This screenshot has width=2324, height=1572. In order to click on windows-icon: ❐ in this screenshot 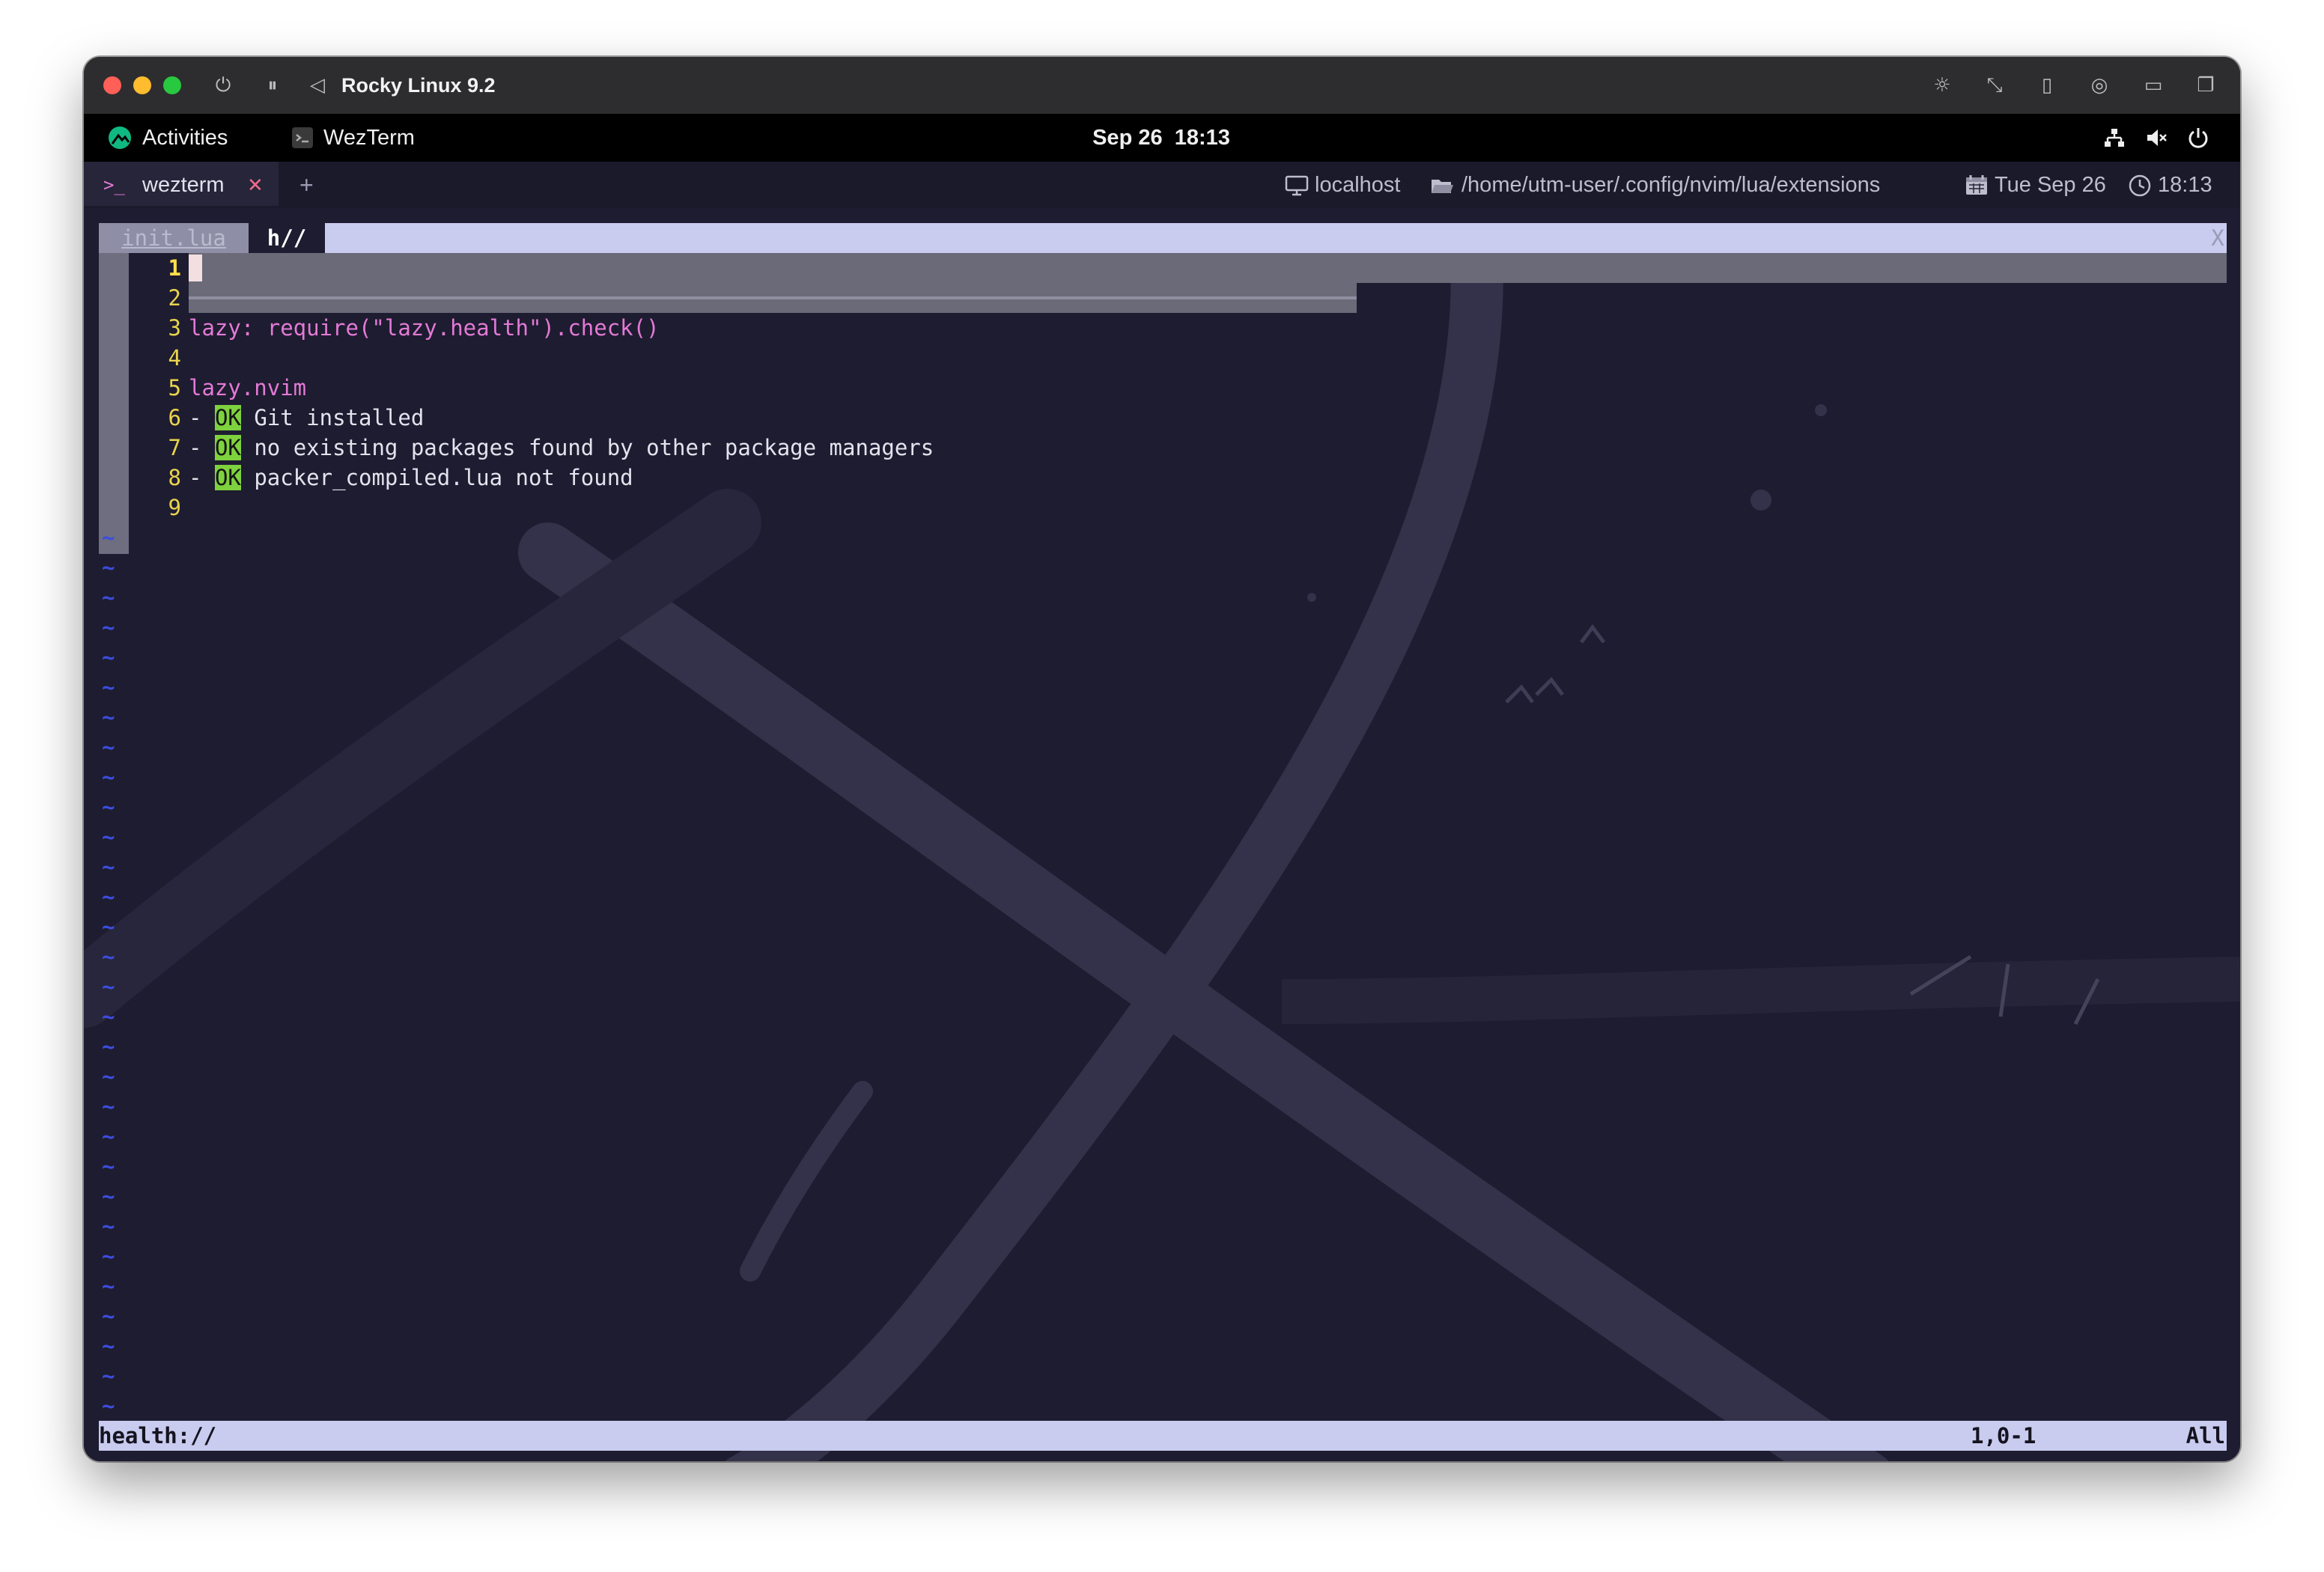, I will do `click(2205, 85)`.